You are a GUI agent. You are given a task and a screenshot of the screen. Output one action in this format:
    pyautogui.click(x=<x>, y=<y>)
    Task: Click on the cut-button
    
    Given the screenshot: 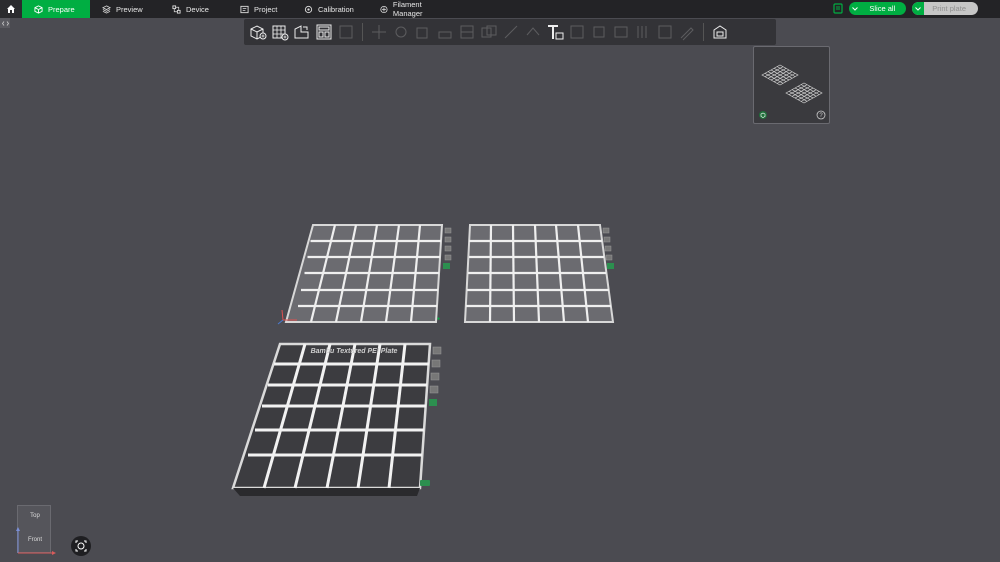 What is the action you would take?
    pyautogui.click(x=467, y=32)
    